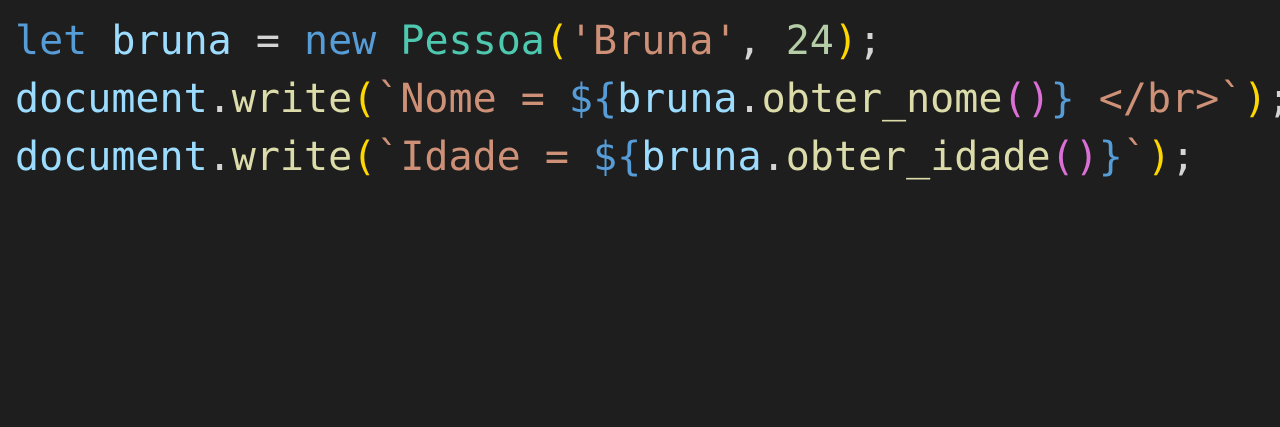 This screenshot has height=427, width=1280. What do you see at coordinates (485, 157) in the screenshot?
I see `code-token: `Idade =` at bounding box center [485, 157].